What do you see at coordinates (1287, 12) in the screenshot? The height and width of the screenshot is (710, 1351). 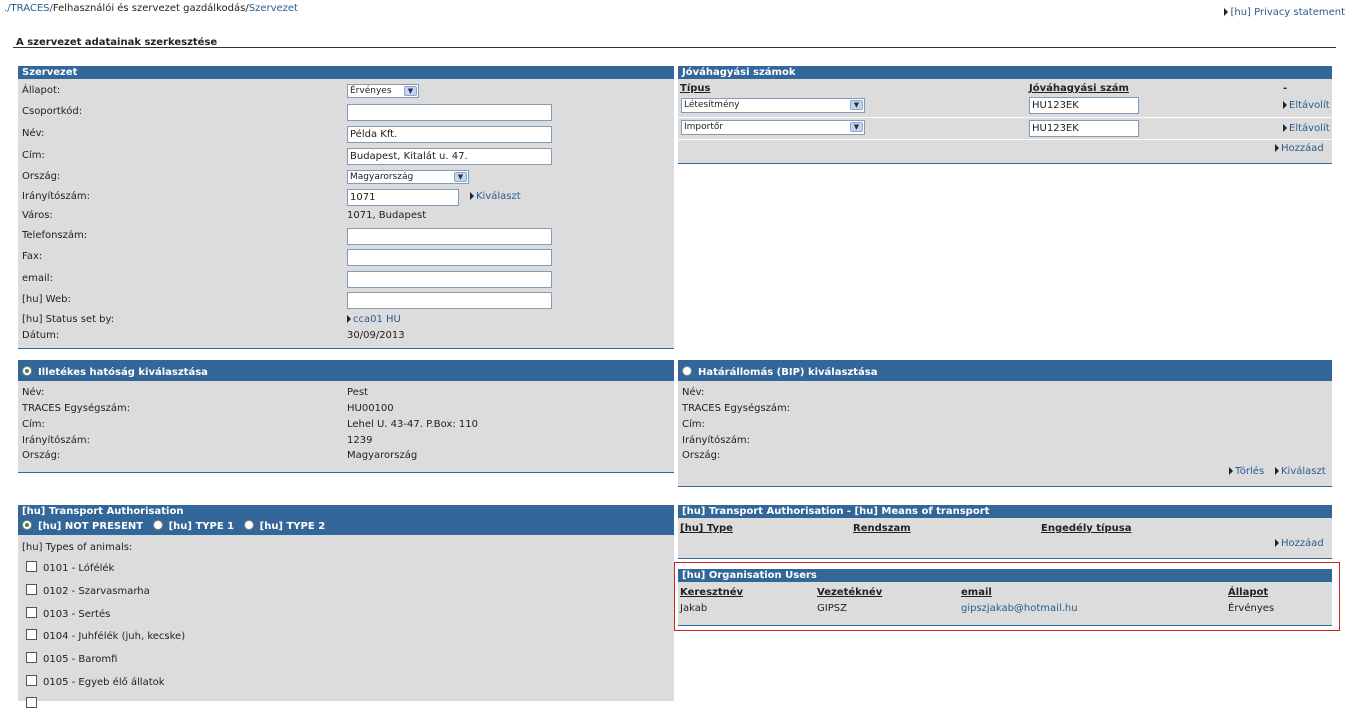 I see `privacy-statement-label: [hu] Privacy statement` at bounding box center [1287, 12].